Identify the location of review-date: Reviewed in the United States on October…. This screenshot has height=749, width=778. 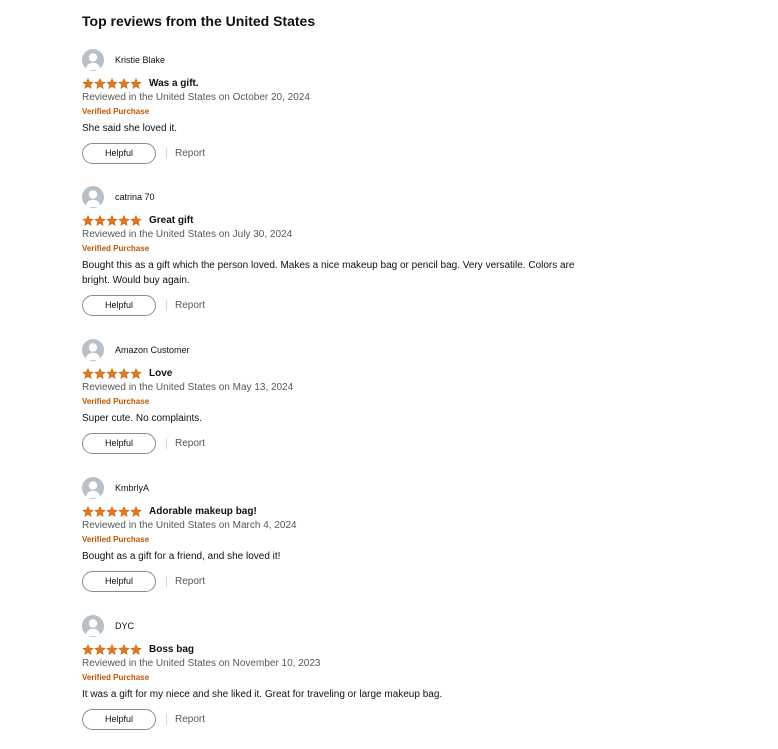
(196, 97).